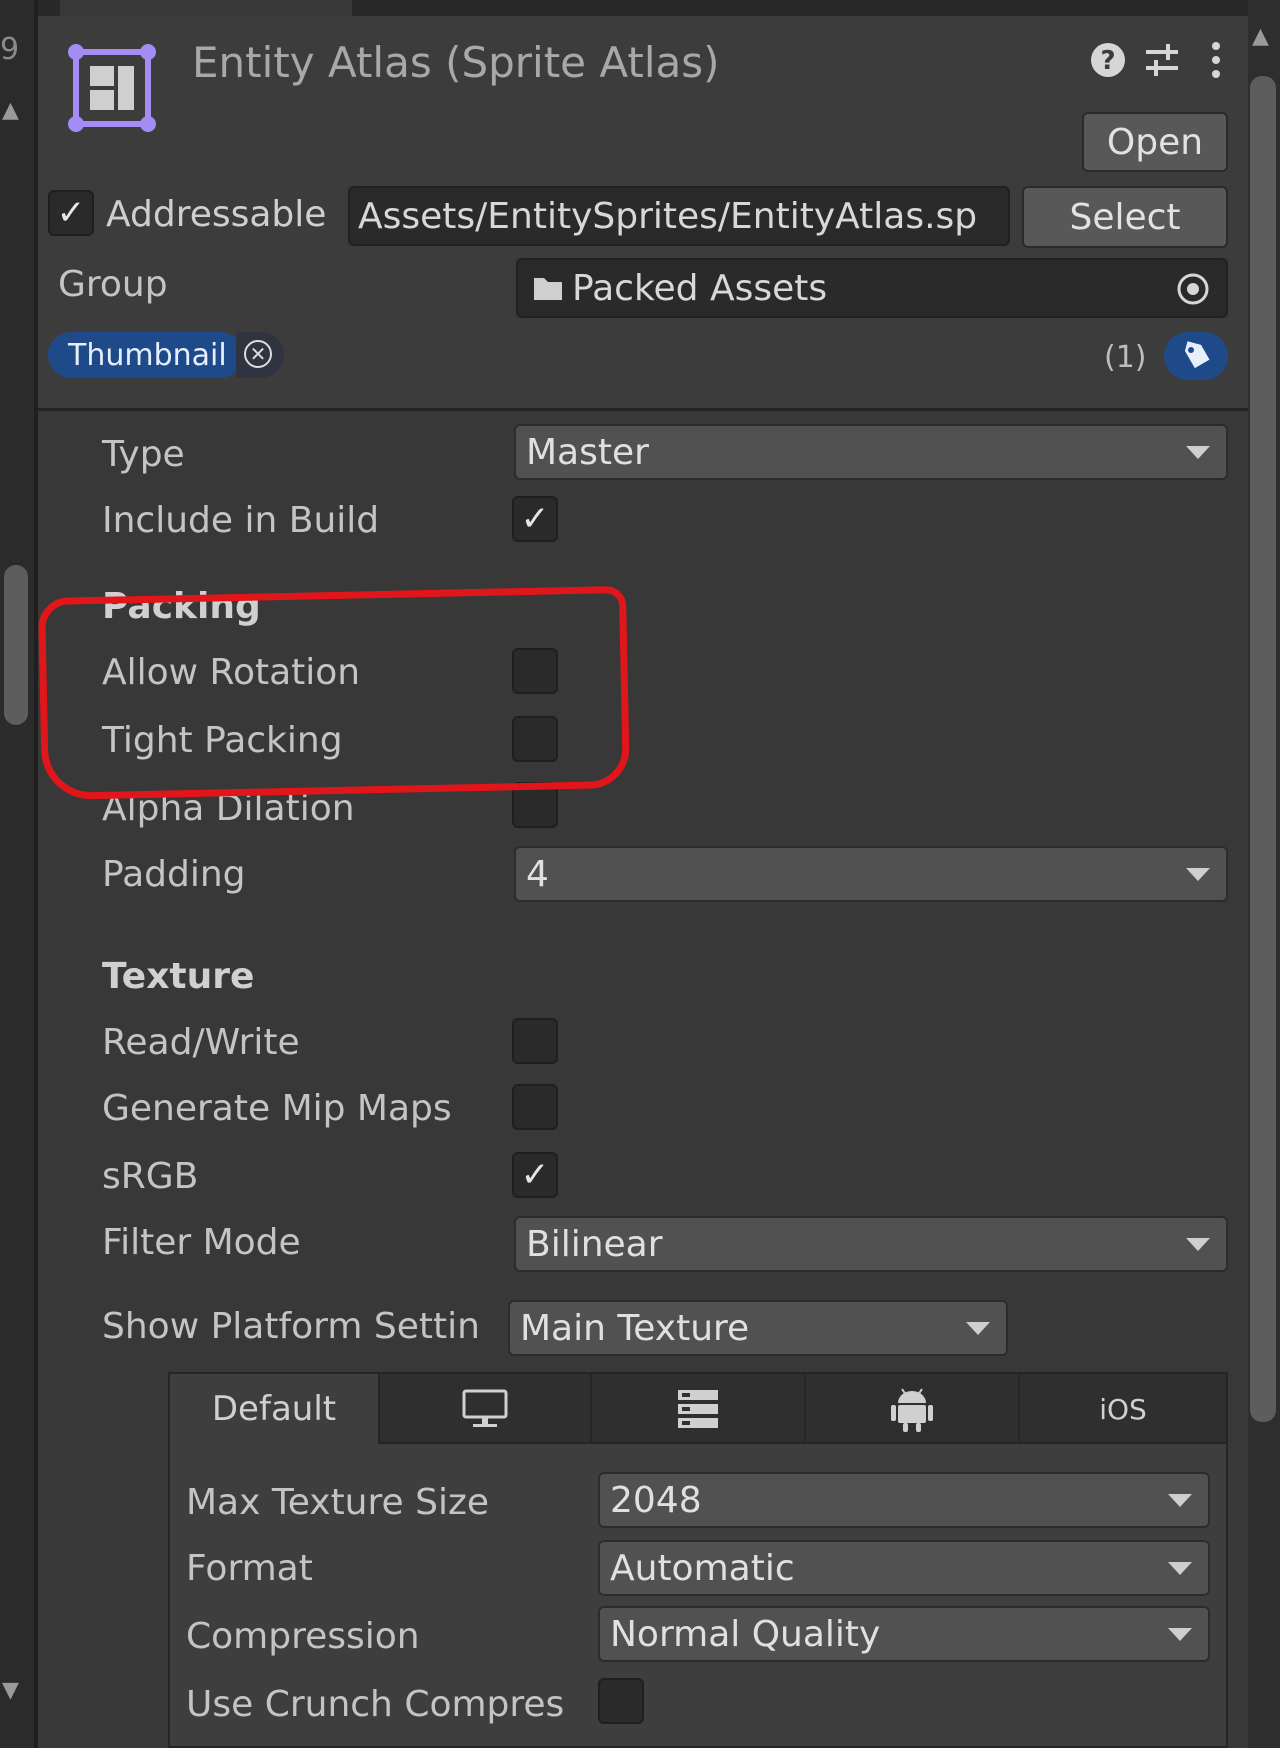  Describe the element at coordinates (16, 645) in the screenshot. I see `left-scroll-thumb` at that location.